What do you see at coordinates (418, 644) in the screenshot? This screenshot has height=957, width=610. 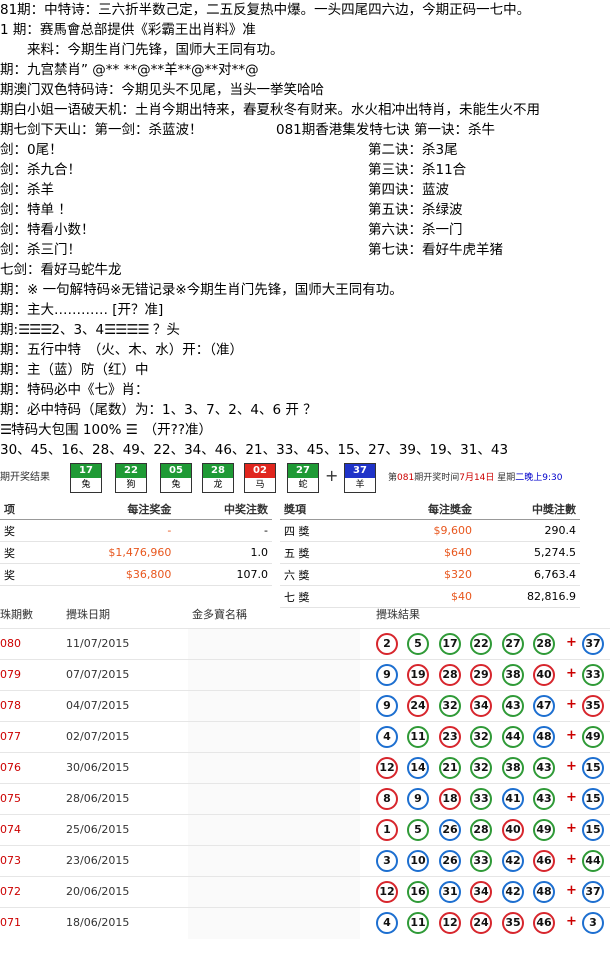 I see `draw-ball: 5` at bounding box center [418, 644].